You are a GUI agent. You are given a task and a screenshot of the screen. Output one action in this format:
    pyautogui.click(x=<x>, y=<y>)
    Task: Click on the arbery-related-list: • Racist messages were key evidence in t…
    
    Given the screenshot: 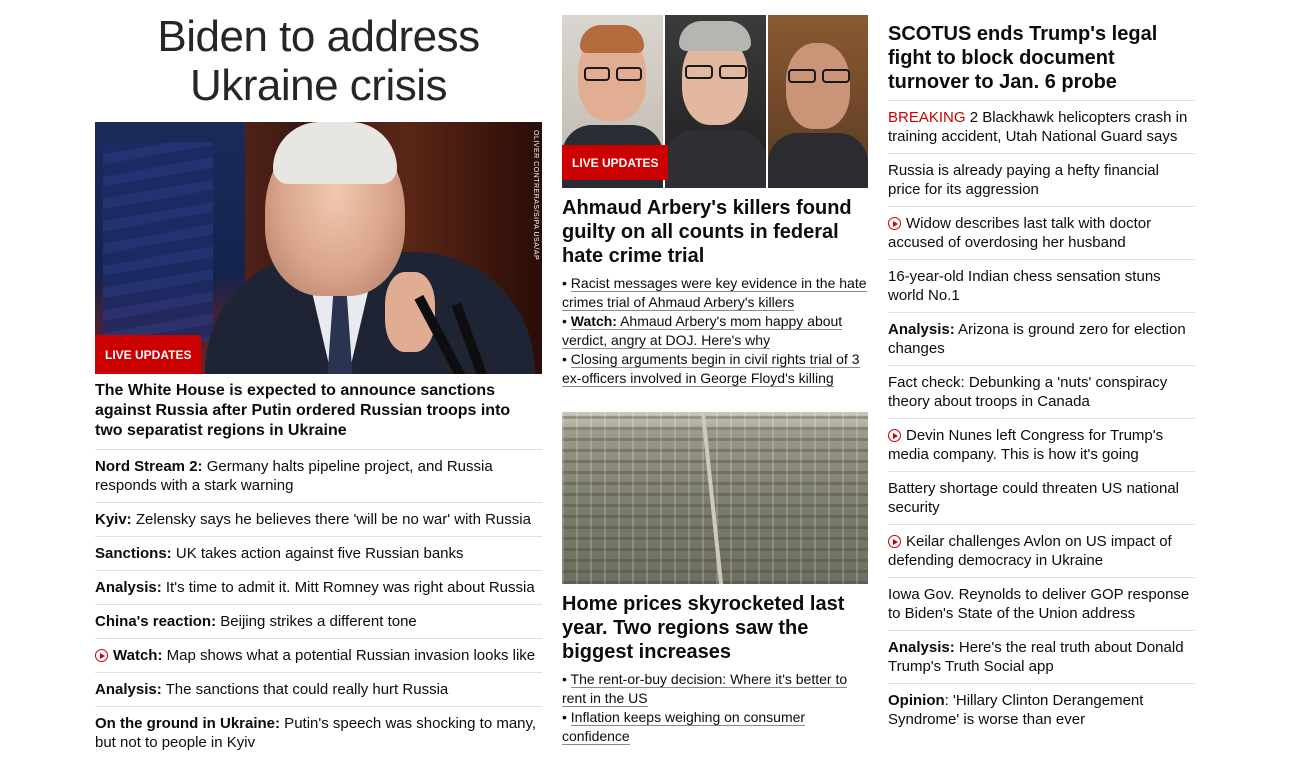 What is the action you would take?
    pyautogui.click(x=715, y=331)
    